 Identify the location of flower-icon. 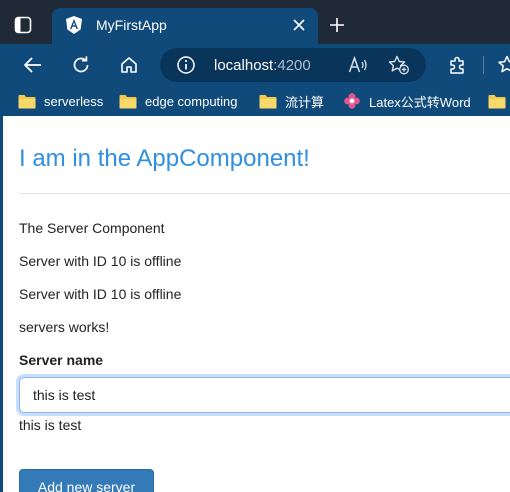
(352, 101).